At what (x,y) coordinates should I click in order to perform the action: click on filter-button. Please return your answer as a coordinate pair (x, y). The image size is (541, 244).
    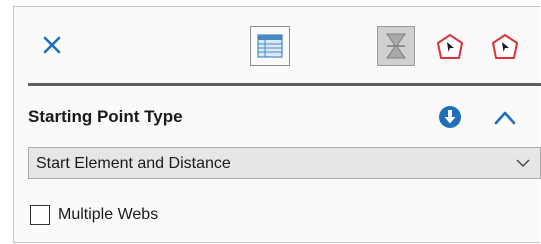
    Looking at the image, I should click on (396, 46).